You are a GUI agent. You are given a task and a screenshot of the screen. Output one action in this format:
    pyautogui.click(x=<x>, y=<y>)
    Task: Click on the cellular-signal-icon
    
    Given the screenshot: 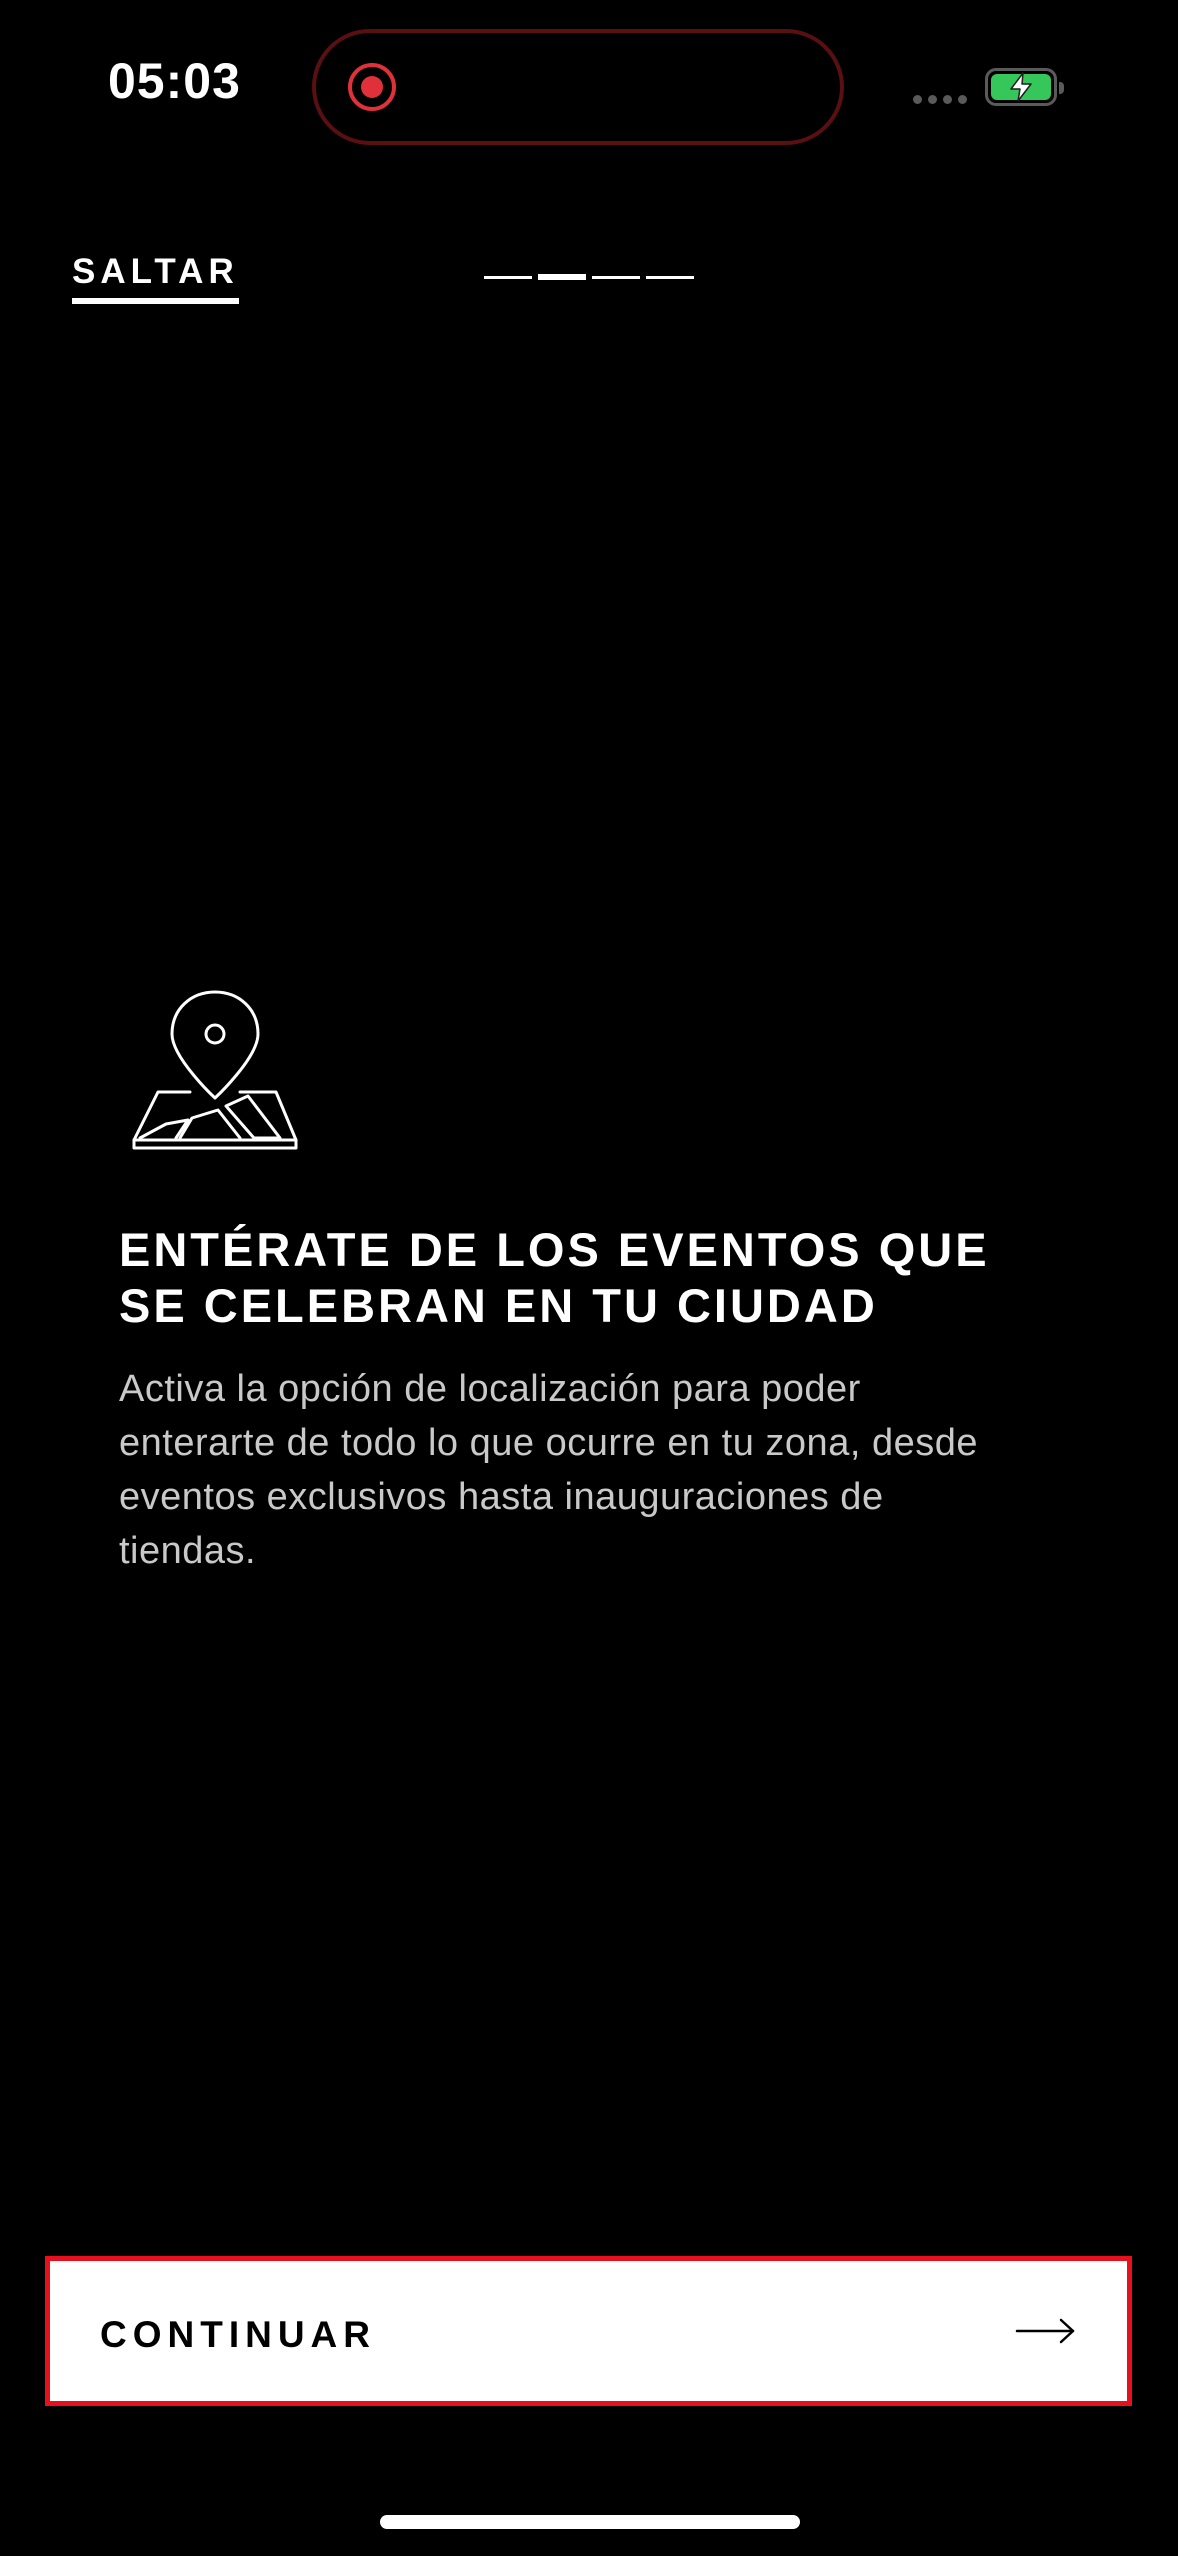 What is the action you would take?
    pyautogui.click(x=940, y=99)
    